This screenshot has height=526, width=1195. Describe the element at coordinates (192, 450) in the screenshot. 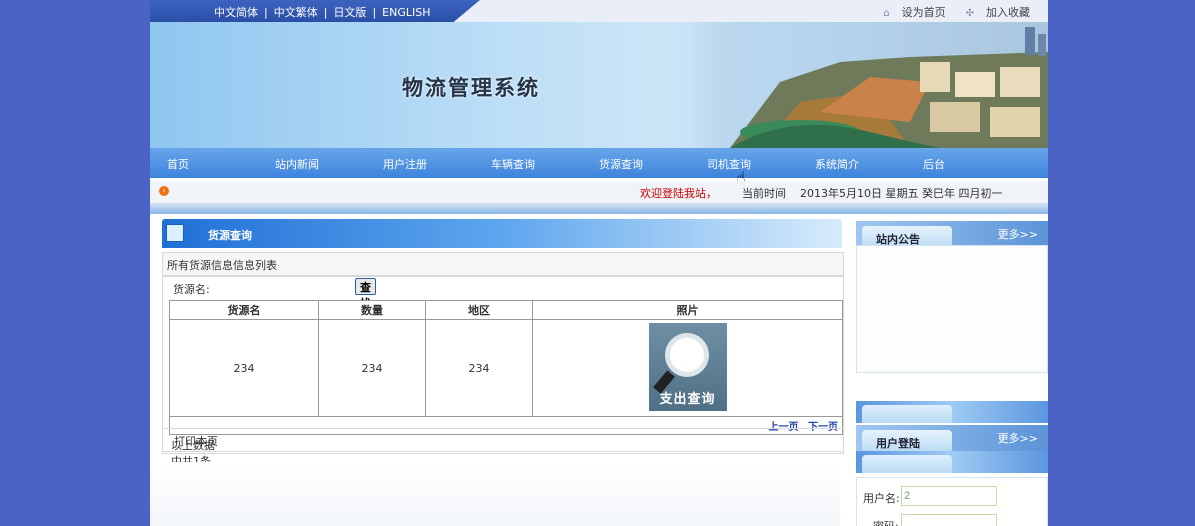

I see `footer-text: 以上数据中共1条 打印本页` at that location.